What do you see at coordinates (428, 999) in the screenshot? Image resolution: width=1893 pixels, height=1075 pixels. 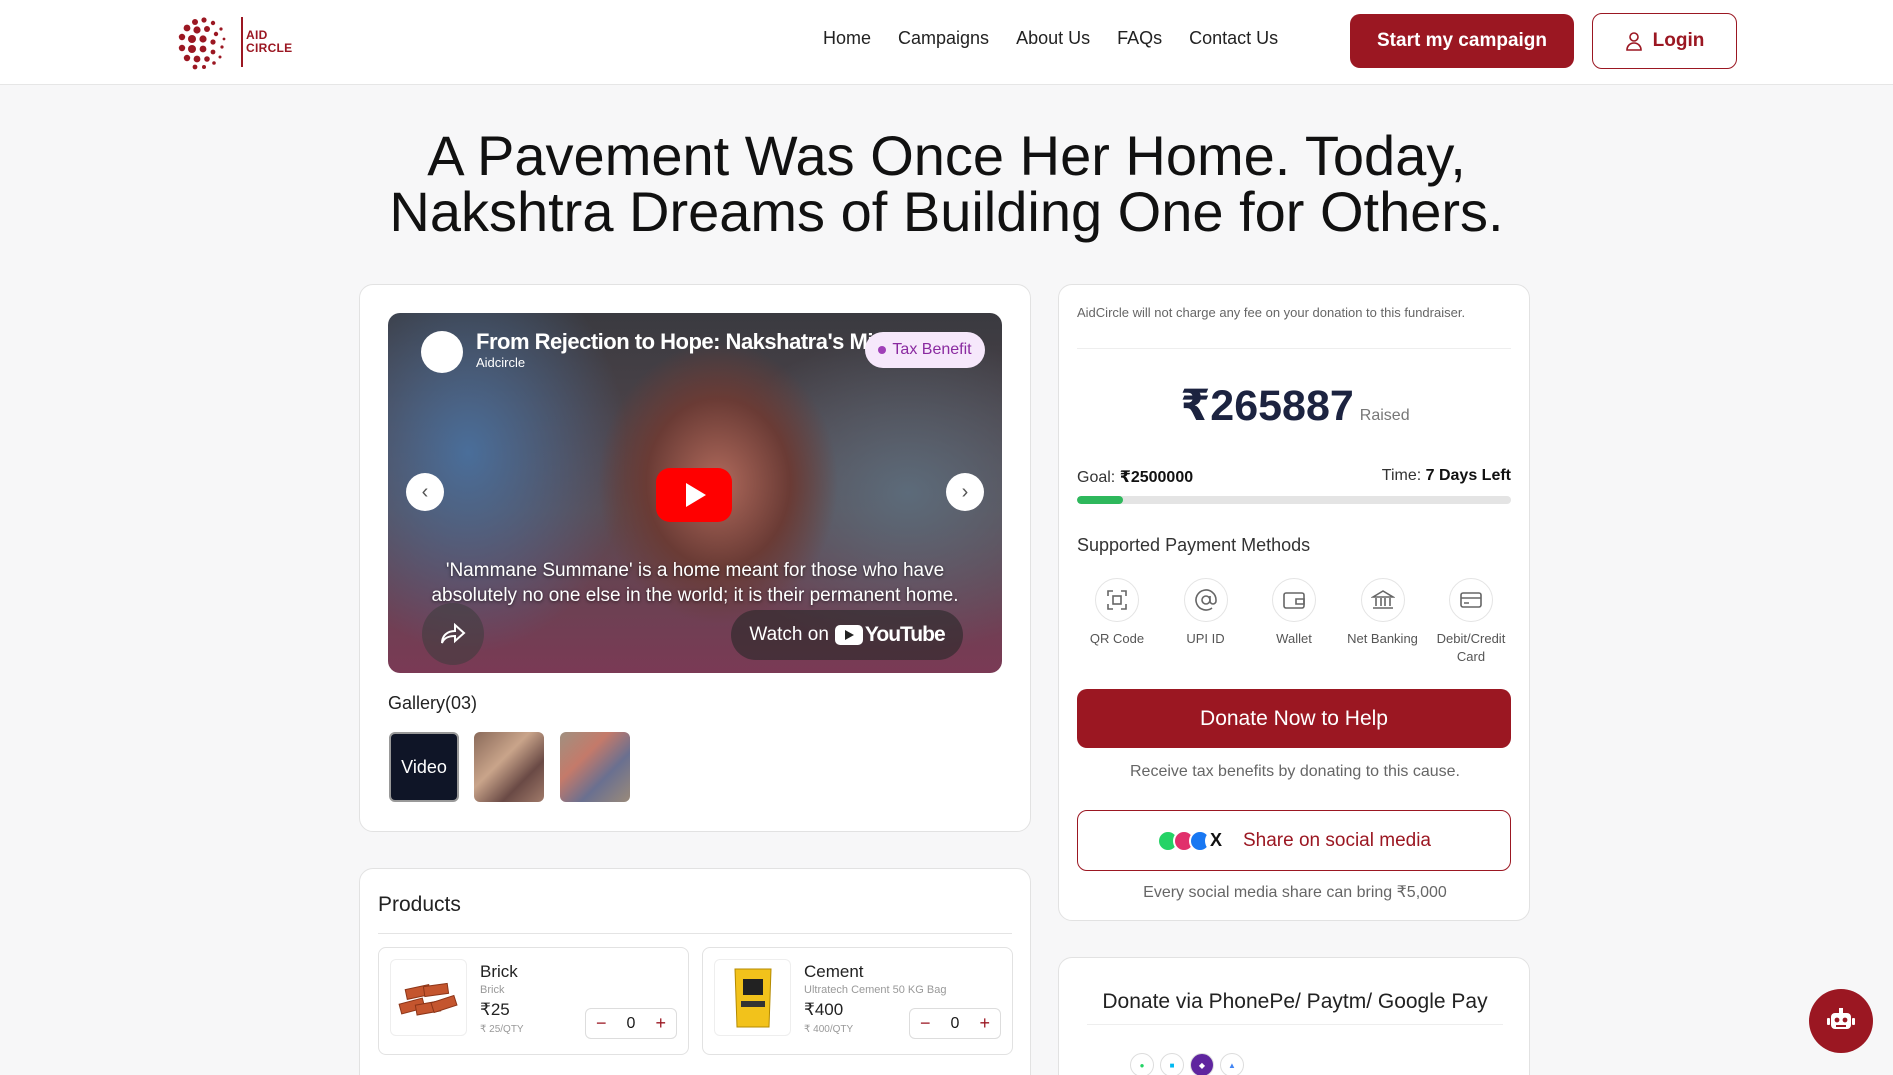 I see `brick-icon` at bounding box center [428, 999].